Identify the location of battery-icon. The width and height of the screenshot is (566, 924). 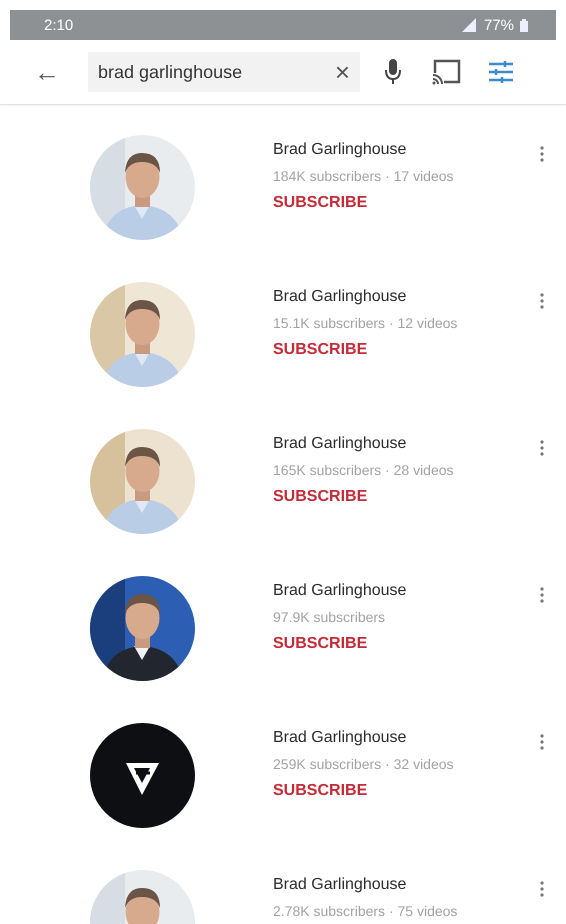
(524, 25).